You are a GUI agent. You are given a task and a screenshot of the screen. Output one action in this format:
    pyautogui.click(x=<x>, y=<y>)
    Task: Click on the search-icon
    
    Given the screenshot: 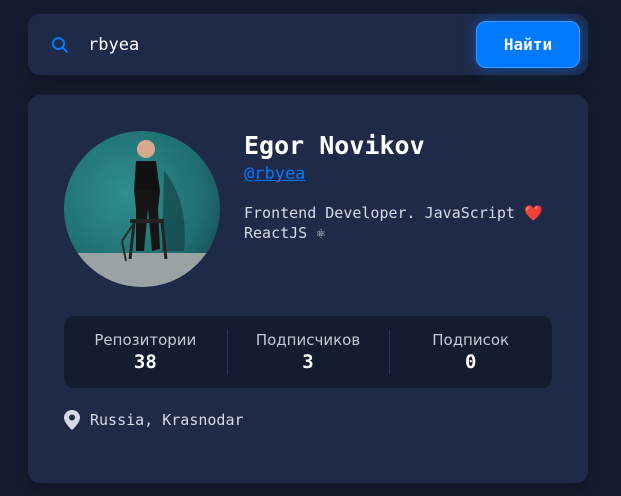 What is the action you would take?
    pyautogui.click(x=60, y=45)
    